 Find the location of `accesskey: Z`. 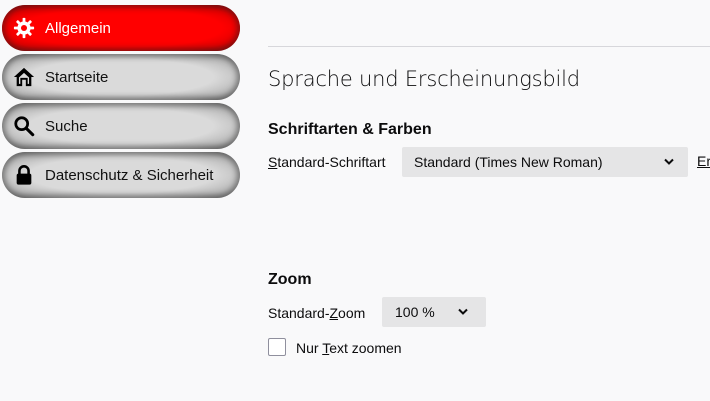

accesskey: Z is located at coordinates (334, 313).